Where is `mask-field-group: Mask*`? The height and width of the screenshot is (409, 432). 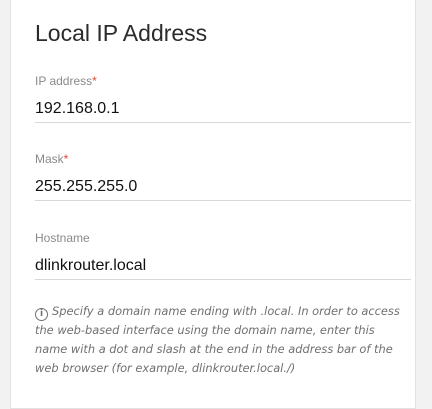
mask-field-group: Mask* is located at coordinates (223, 176).